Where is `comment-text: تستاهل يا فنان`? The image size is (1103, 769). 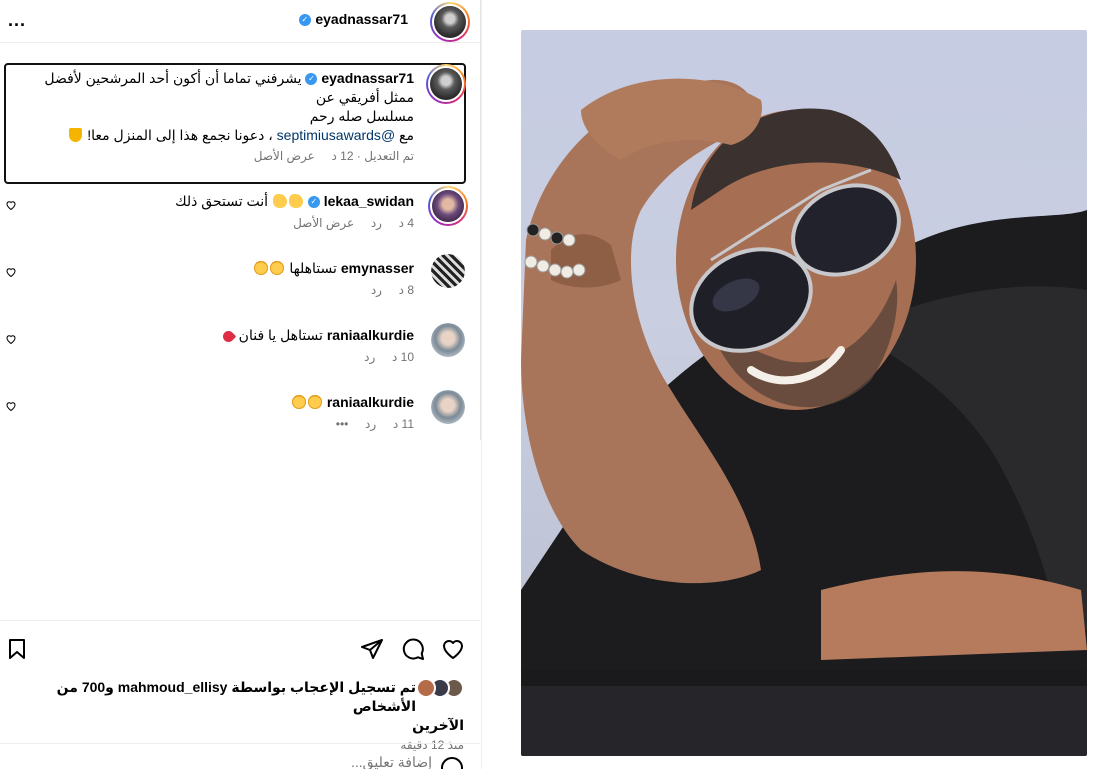 comment-text: تستاهل يا فنان is located at coordinates (280, 335).